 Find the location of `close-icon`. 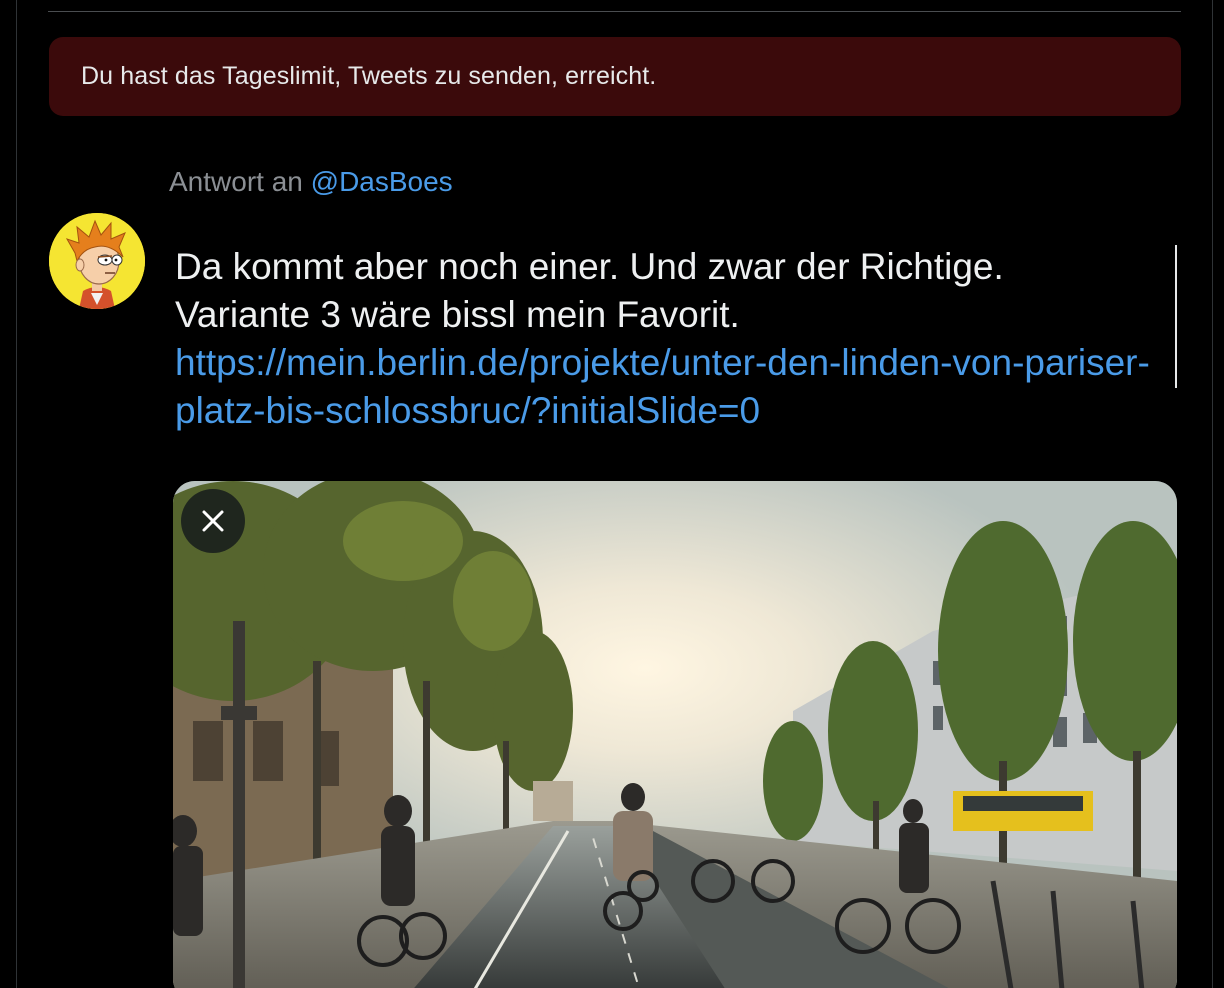

close-icon is located at coordinates (213, 521).